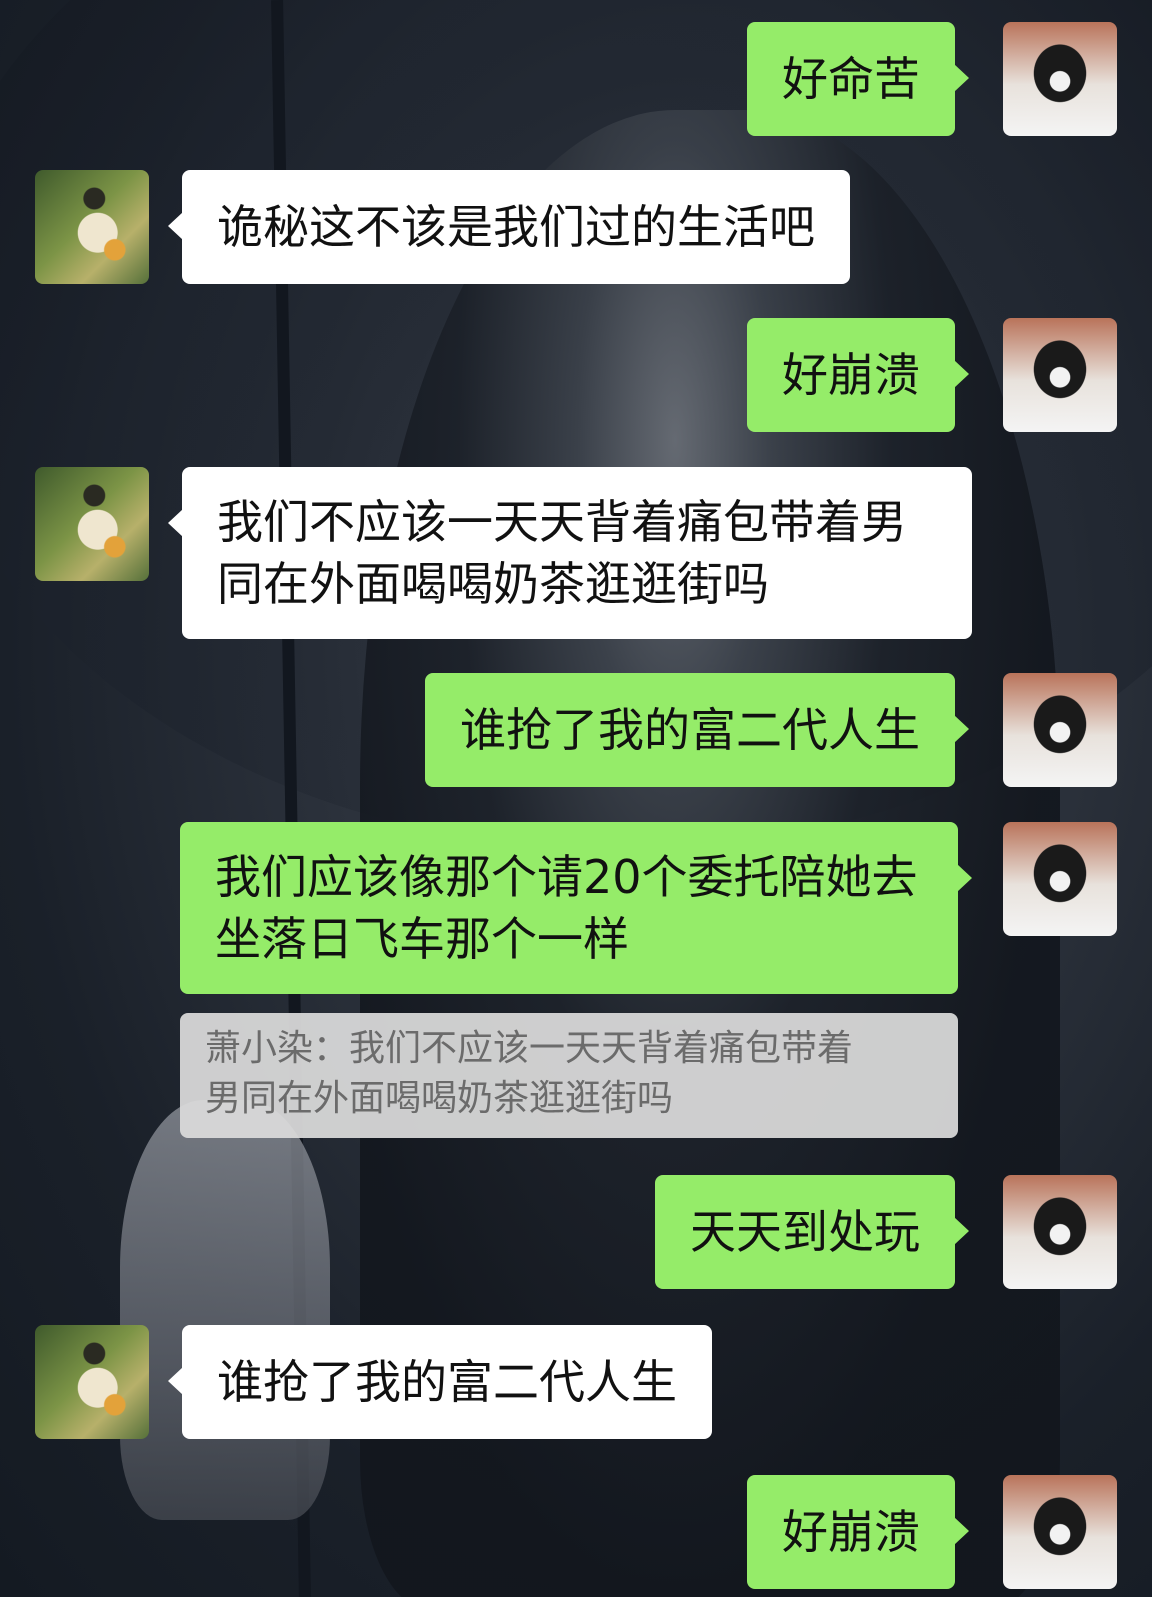 This screenshot has height=1597, width=1152. I want to click on message-text: 天天到处玩, so click(805, 1232).